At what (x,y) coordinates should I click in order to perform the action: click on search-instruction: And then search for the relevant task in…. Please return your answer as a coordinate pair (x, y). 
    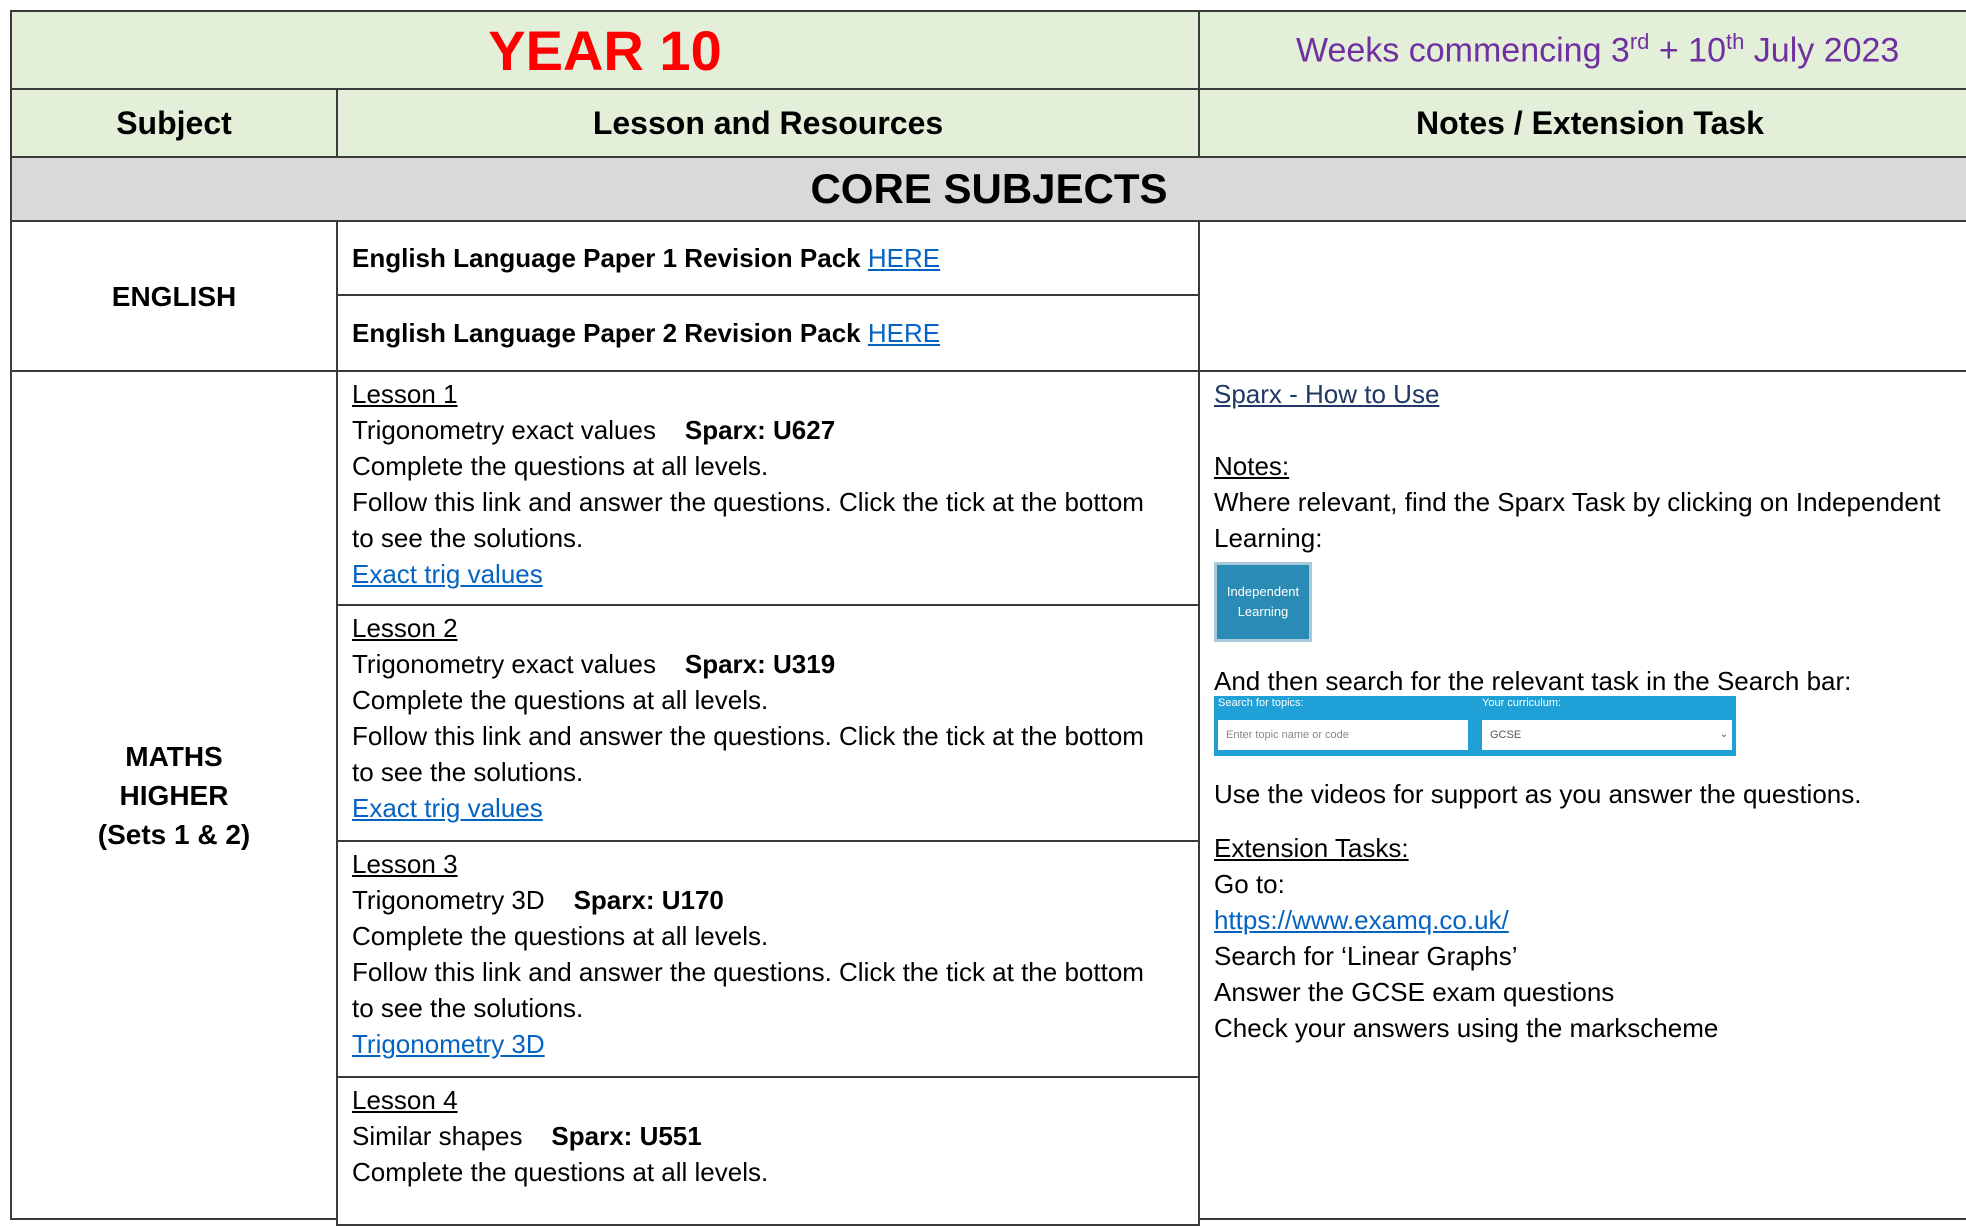
    Looking at the image, I should click on (1533, 681).